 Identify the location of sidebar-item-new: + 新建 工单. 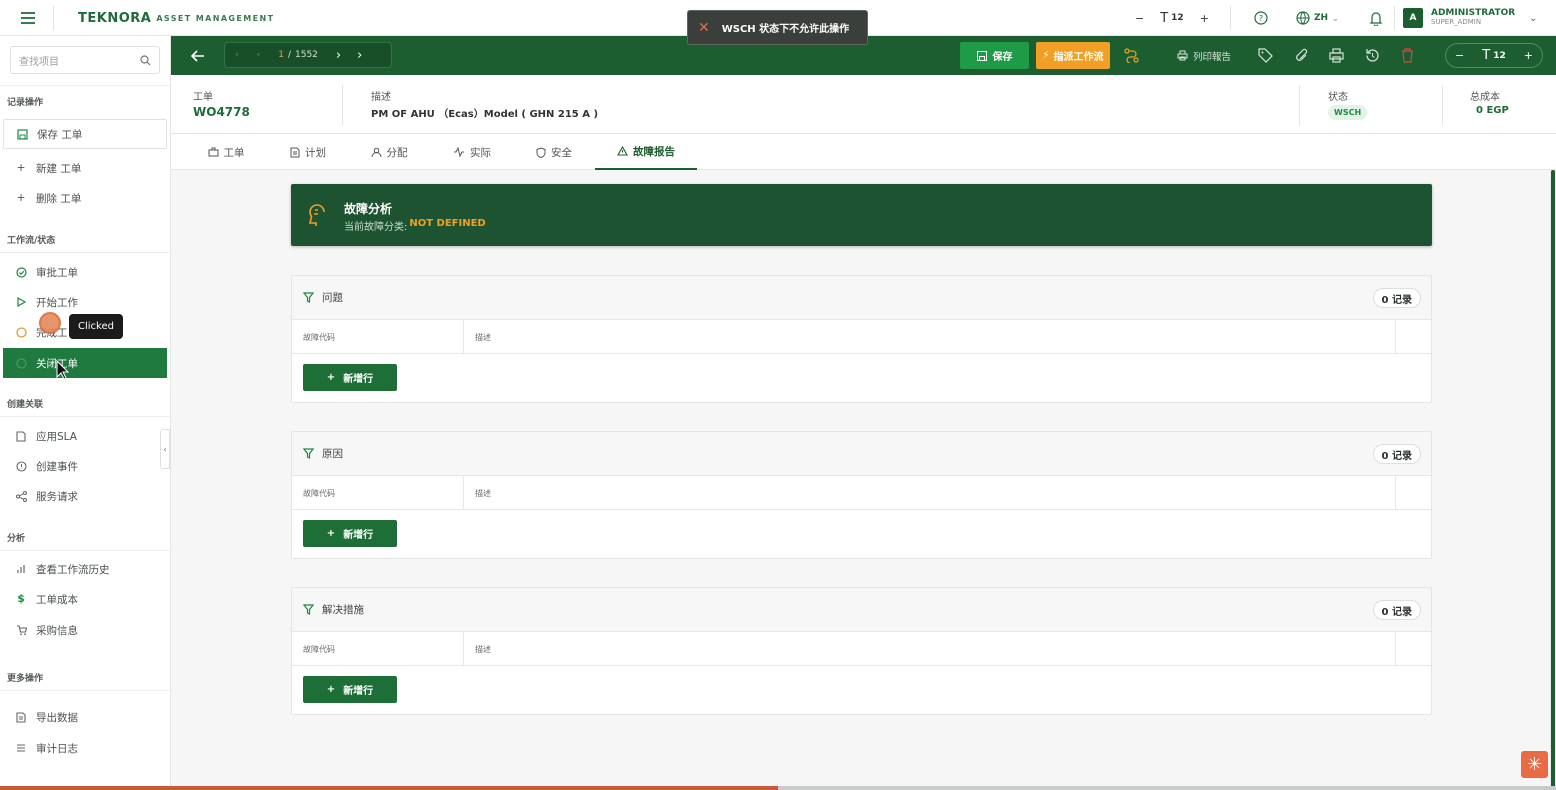
(85, 168).